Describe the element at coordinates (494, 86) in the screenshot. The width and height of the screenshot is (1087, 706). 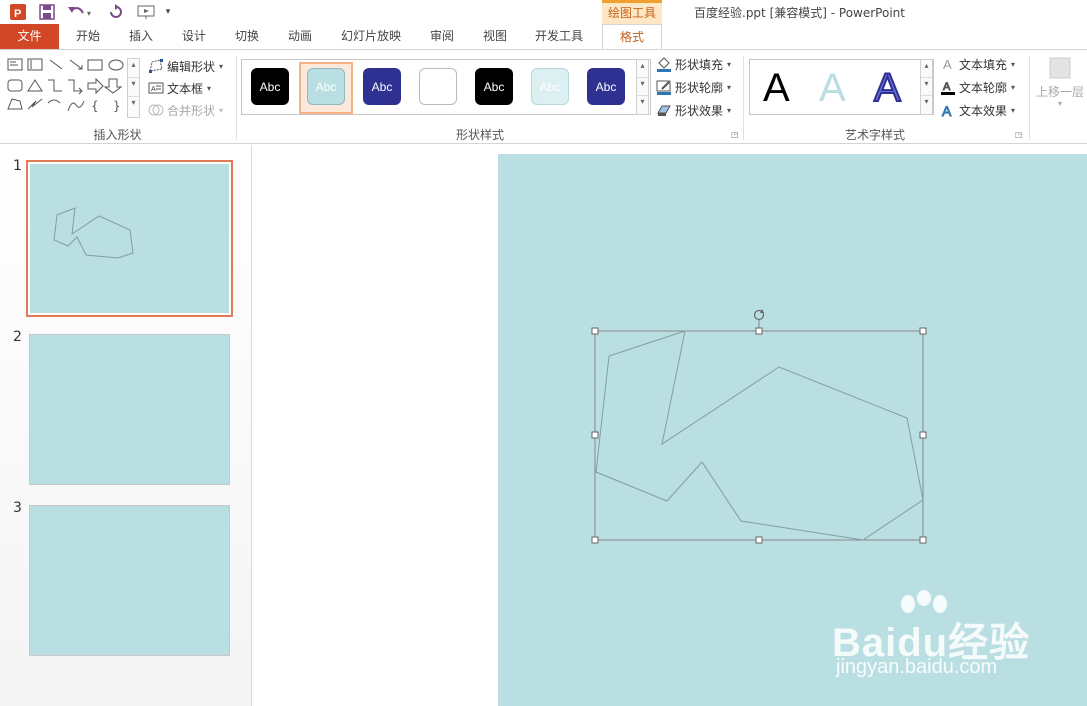
I see `shape-style-5: Abc` at that location.